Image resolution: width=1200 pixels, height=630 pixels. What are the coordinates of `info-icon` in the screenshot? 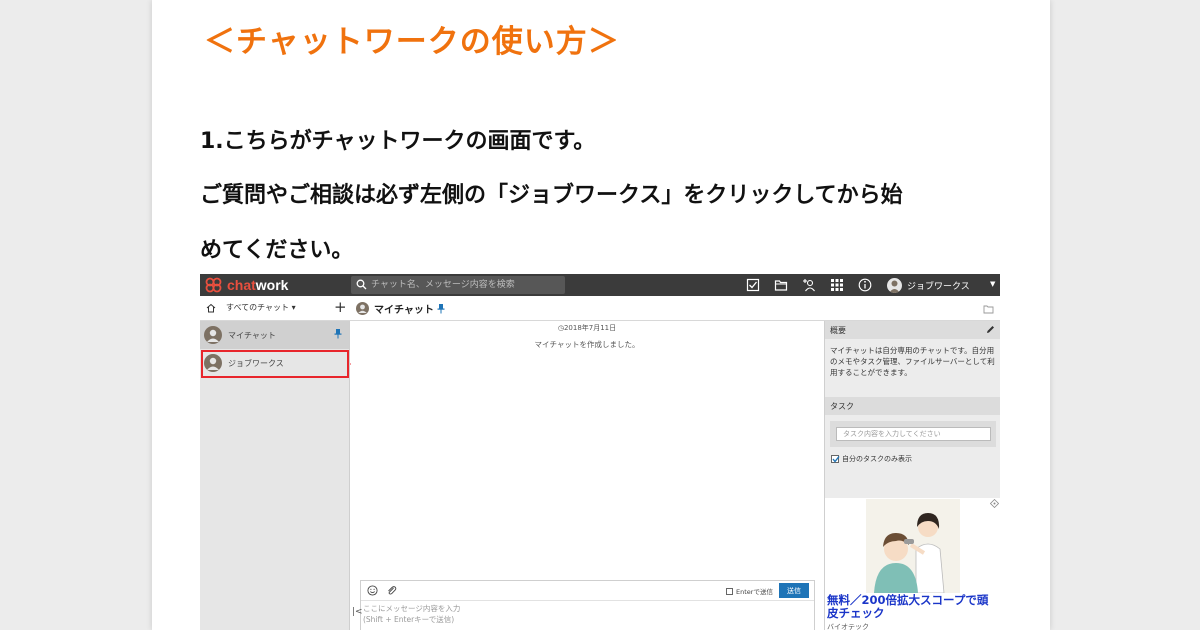 It's located at (865, 285).